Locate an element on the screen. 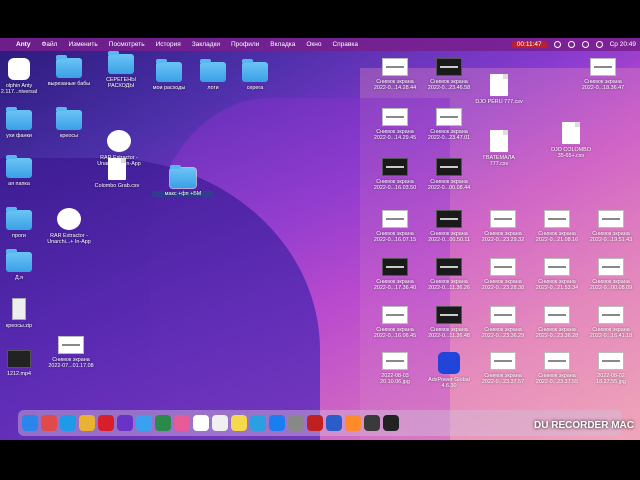 The width and height of the screenshot is (640, 480). pause-icon is located at coordinates (557, 44).